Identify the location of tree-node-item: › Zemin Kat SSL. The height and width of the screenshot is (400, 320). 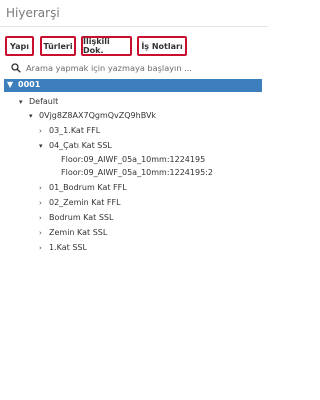
(73, 232).